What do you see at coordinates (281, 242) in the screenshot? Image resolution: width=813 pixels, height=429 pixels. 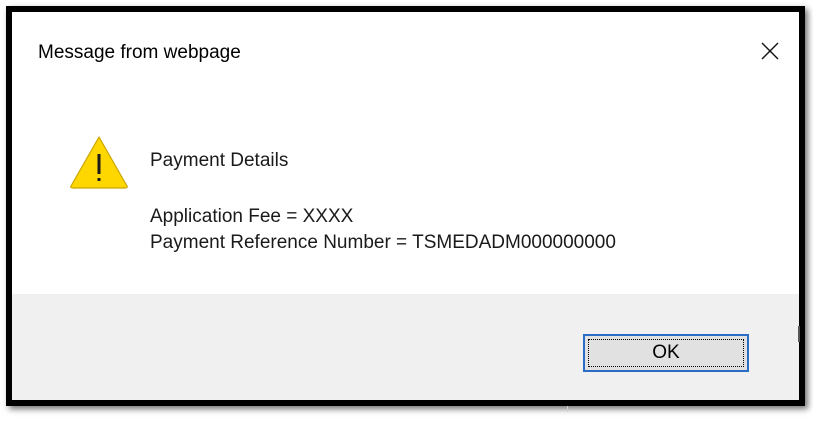 I see `payment-reference-label: Payment Reference Number =` at bounding box center [281, 242].